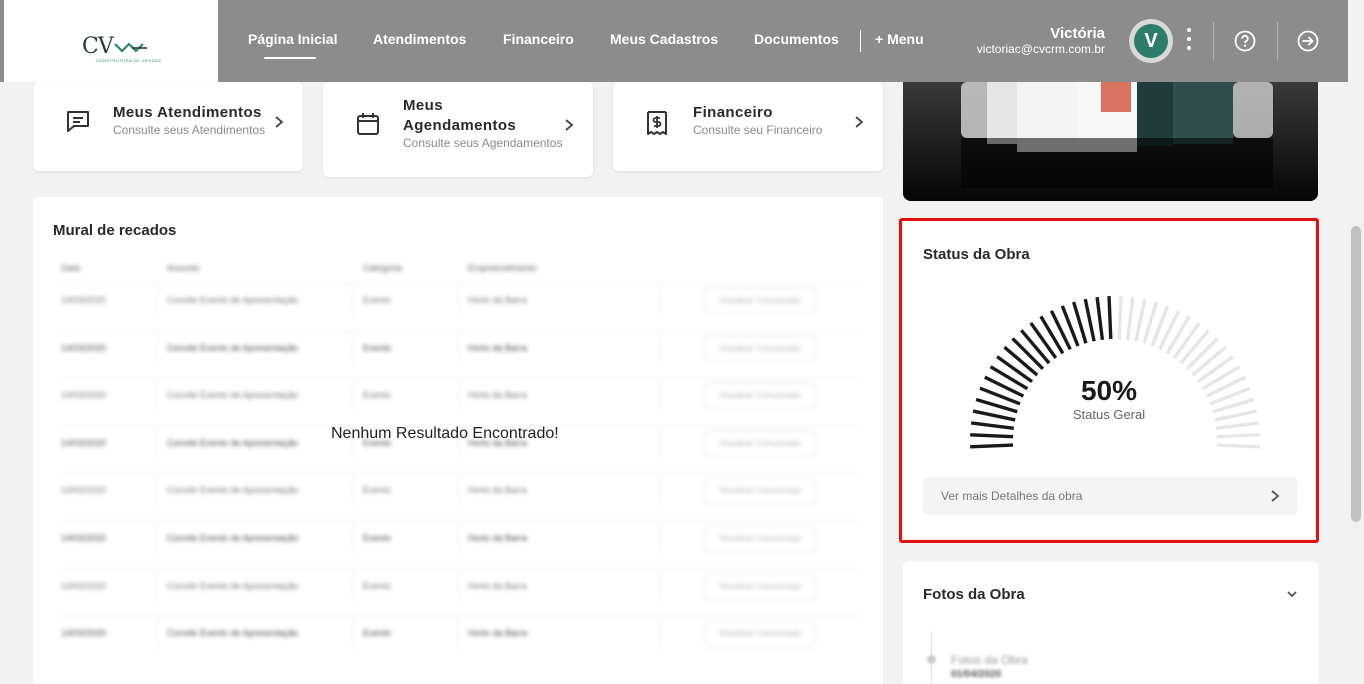 This screenshot has height=684, width=1364. Describe the element at coordinates (383, 268) in the screenshot. I see `column-header: Categoria` at that location.